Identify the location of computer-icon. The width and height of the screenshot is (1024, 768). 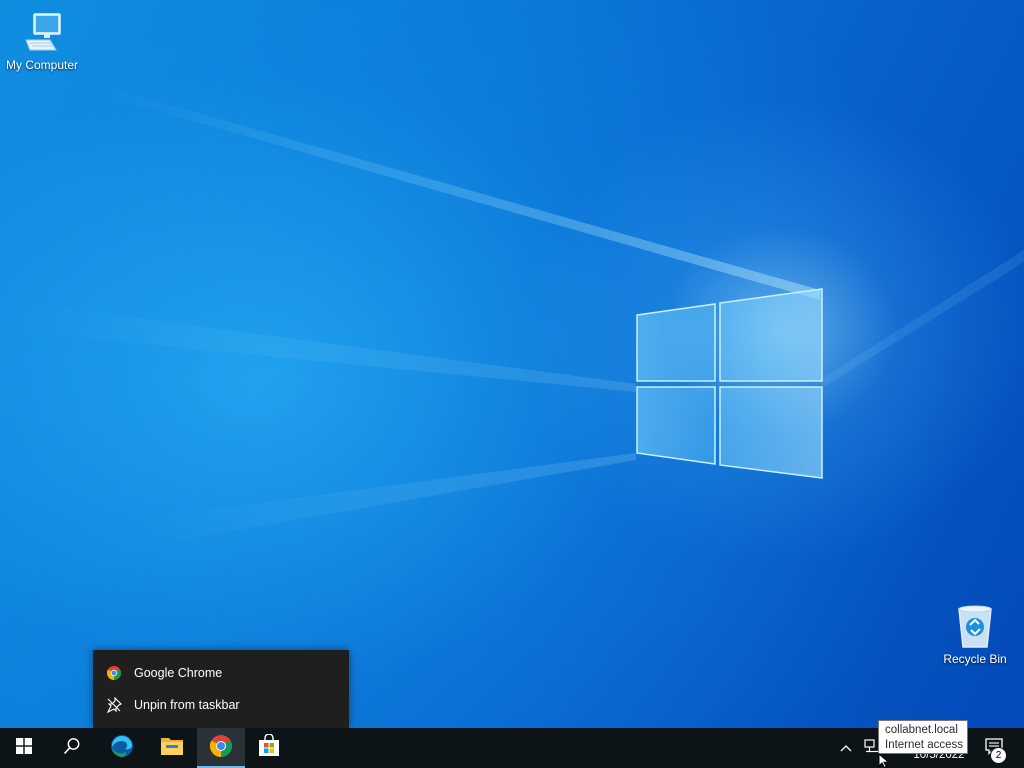
(42, 32).